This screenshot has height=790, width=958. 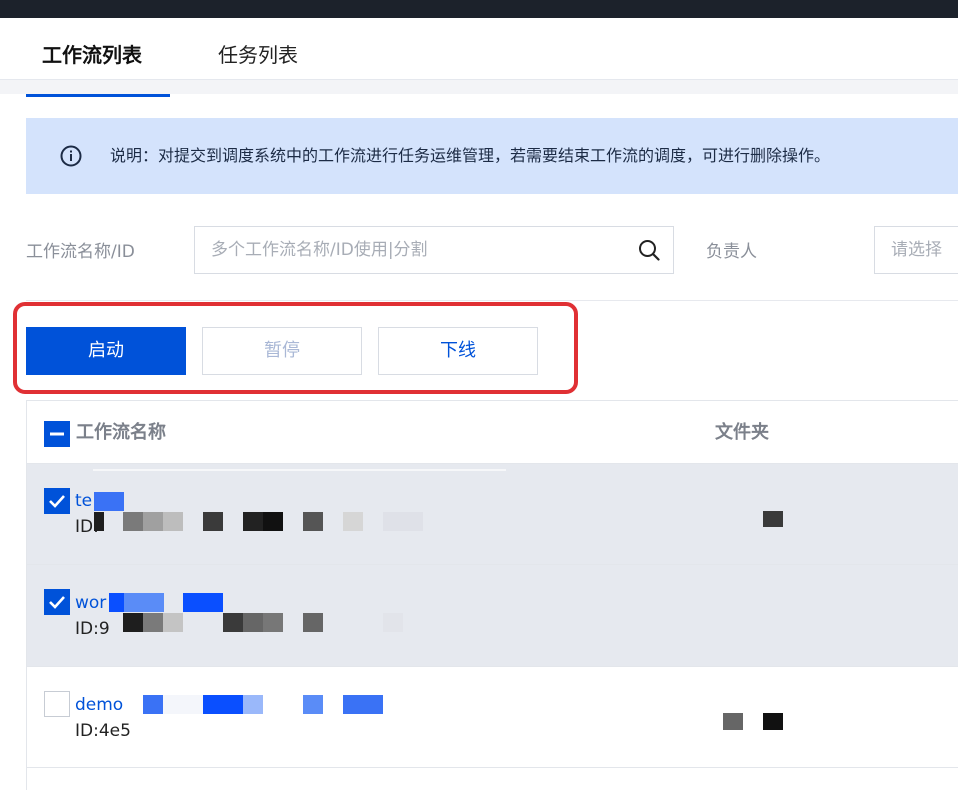 I want to click on active-tab-indicator, so click(x=98, y=95).